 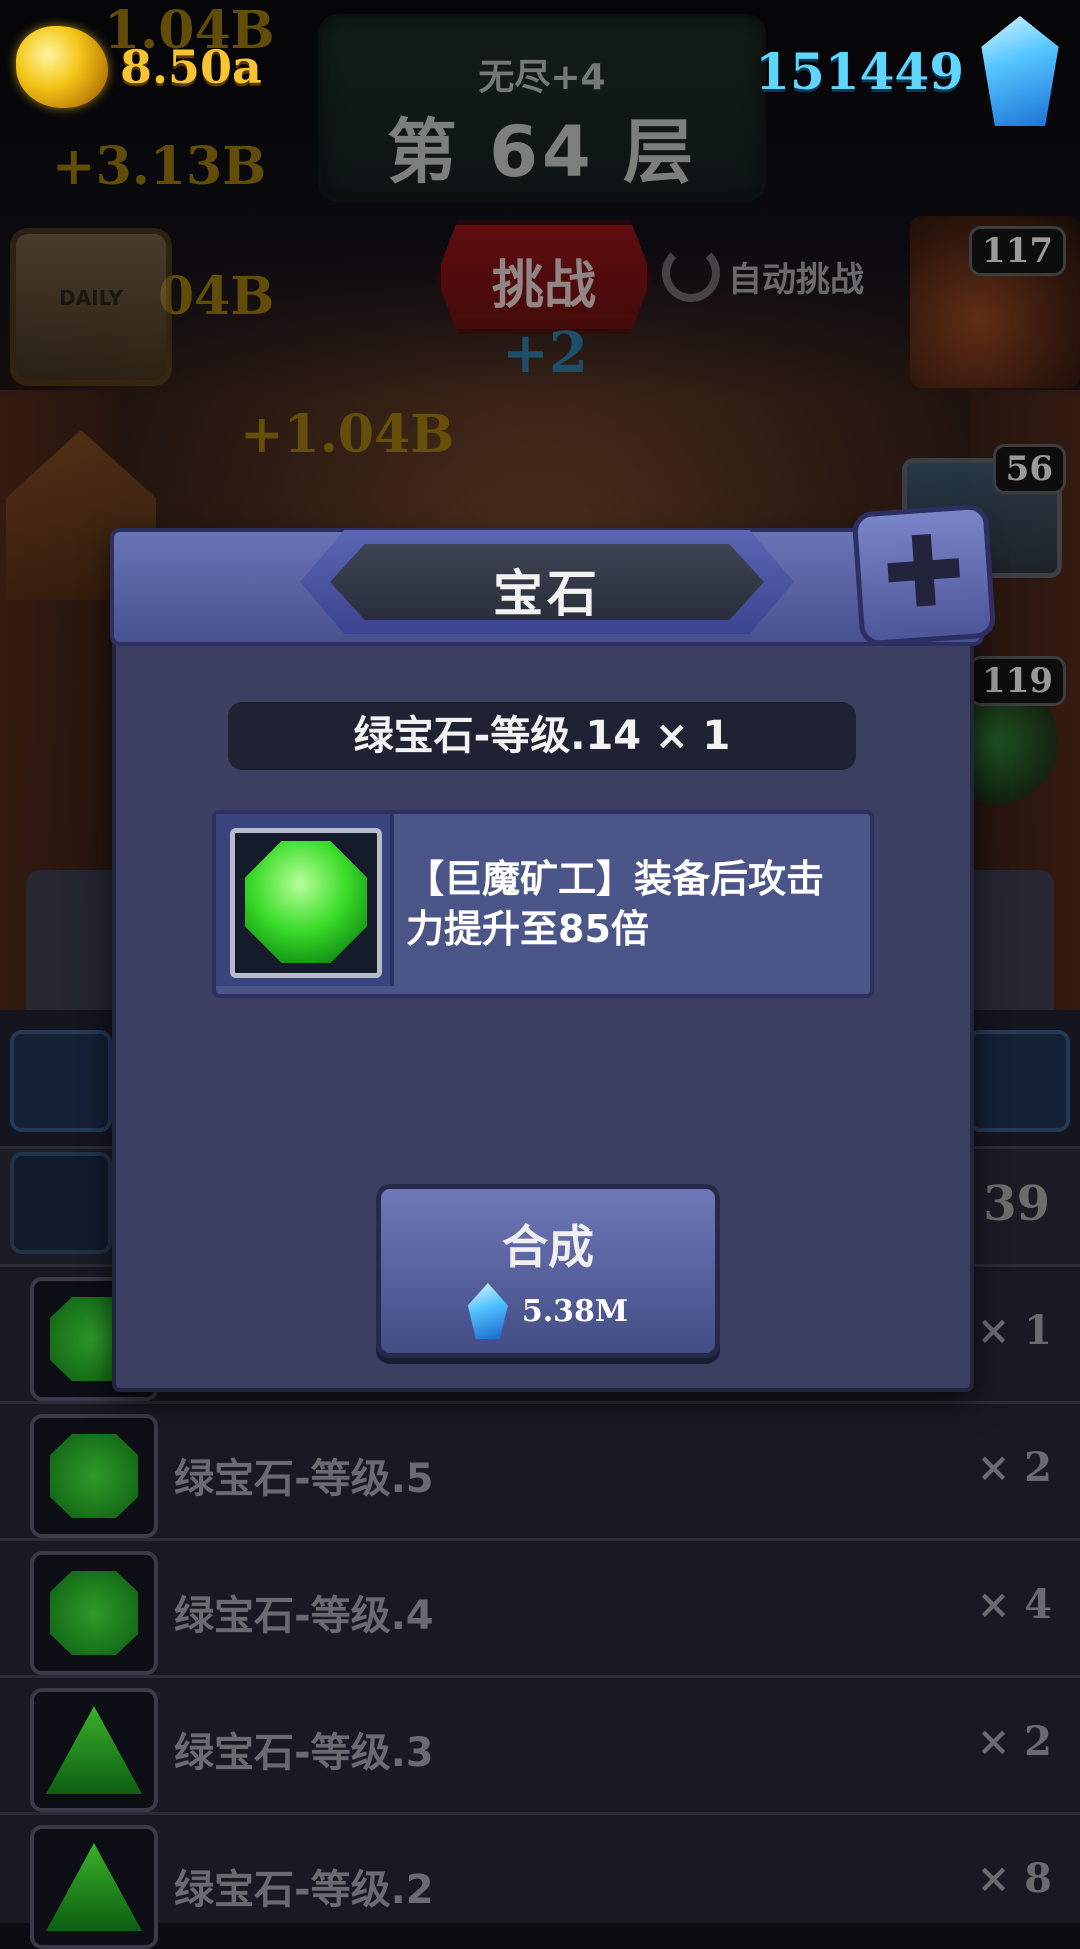 I want to click on gem-list-item: 绿宝石-等级.2 × 8, so click(x=540, y=1880).